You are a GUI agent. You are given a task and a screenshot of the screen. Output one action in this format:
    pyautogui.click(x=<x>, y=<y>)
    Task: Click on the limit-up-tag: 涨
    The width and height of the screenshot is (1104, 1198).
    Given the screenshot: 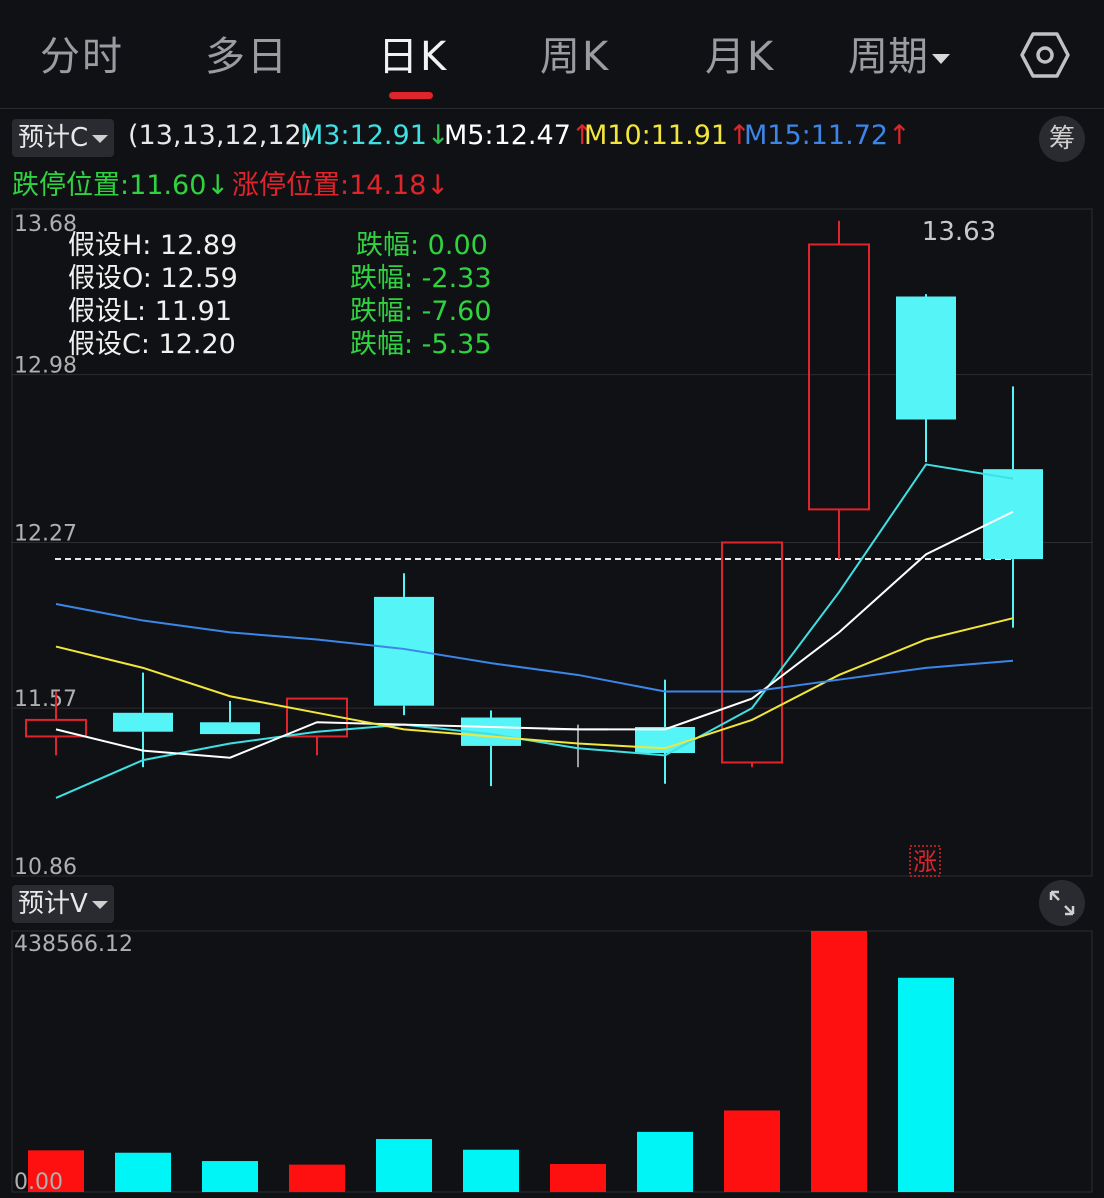 What is the action you would take?
    pyautogui.click(x=925, y=862)
    